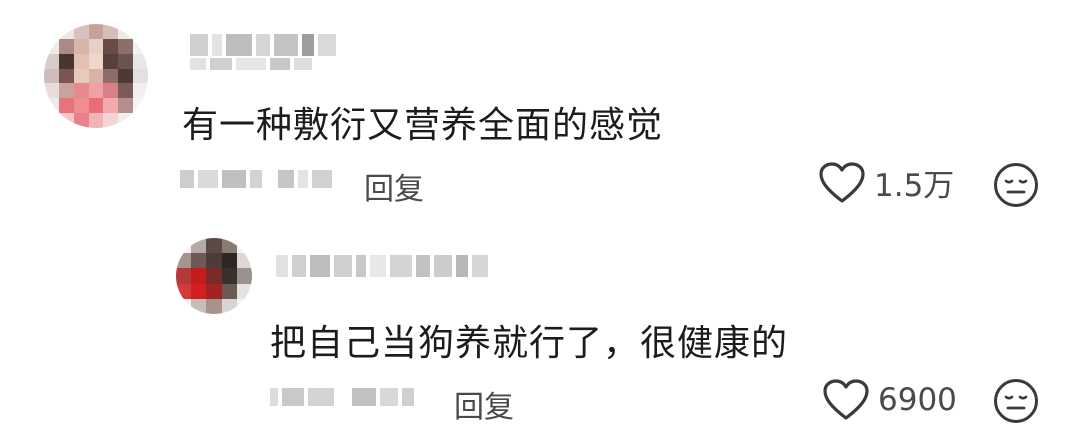 This screenshot has width=1080, height=445. What do you see at coordinates (914, 186) in the screenshot?
I see `like-count: 1.5万` at bounding box center [914, 186].